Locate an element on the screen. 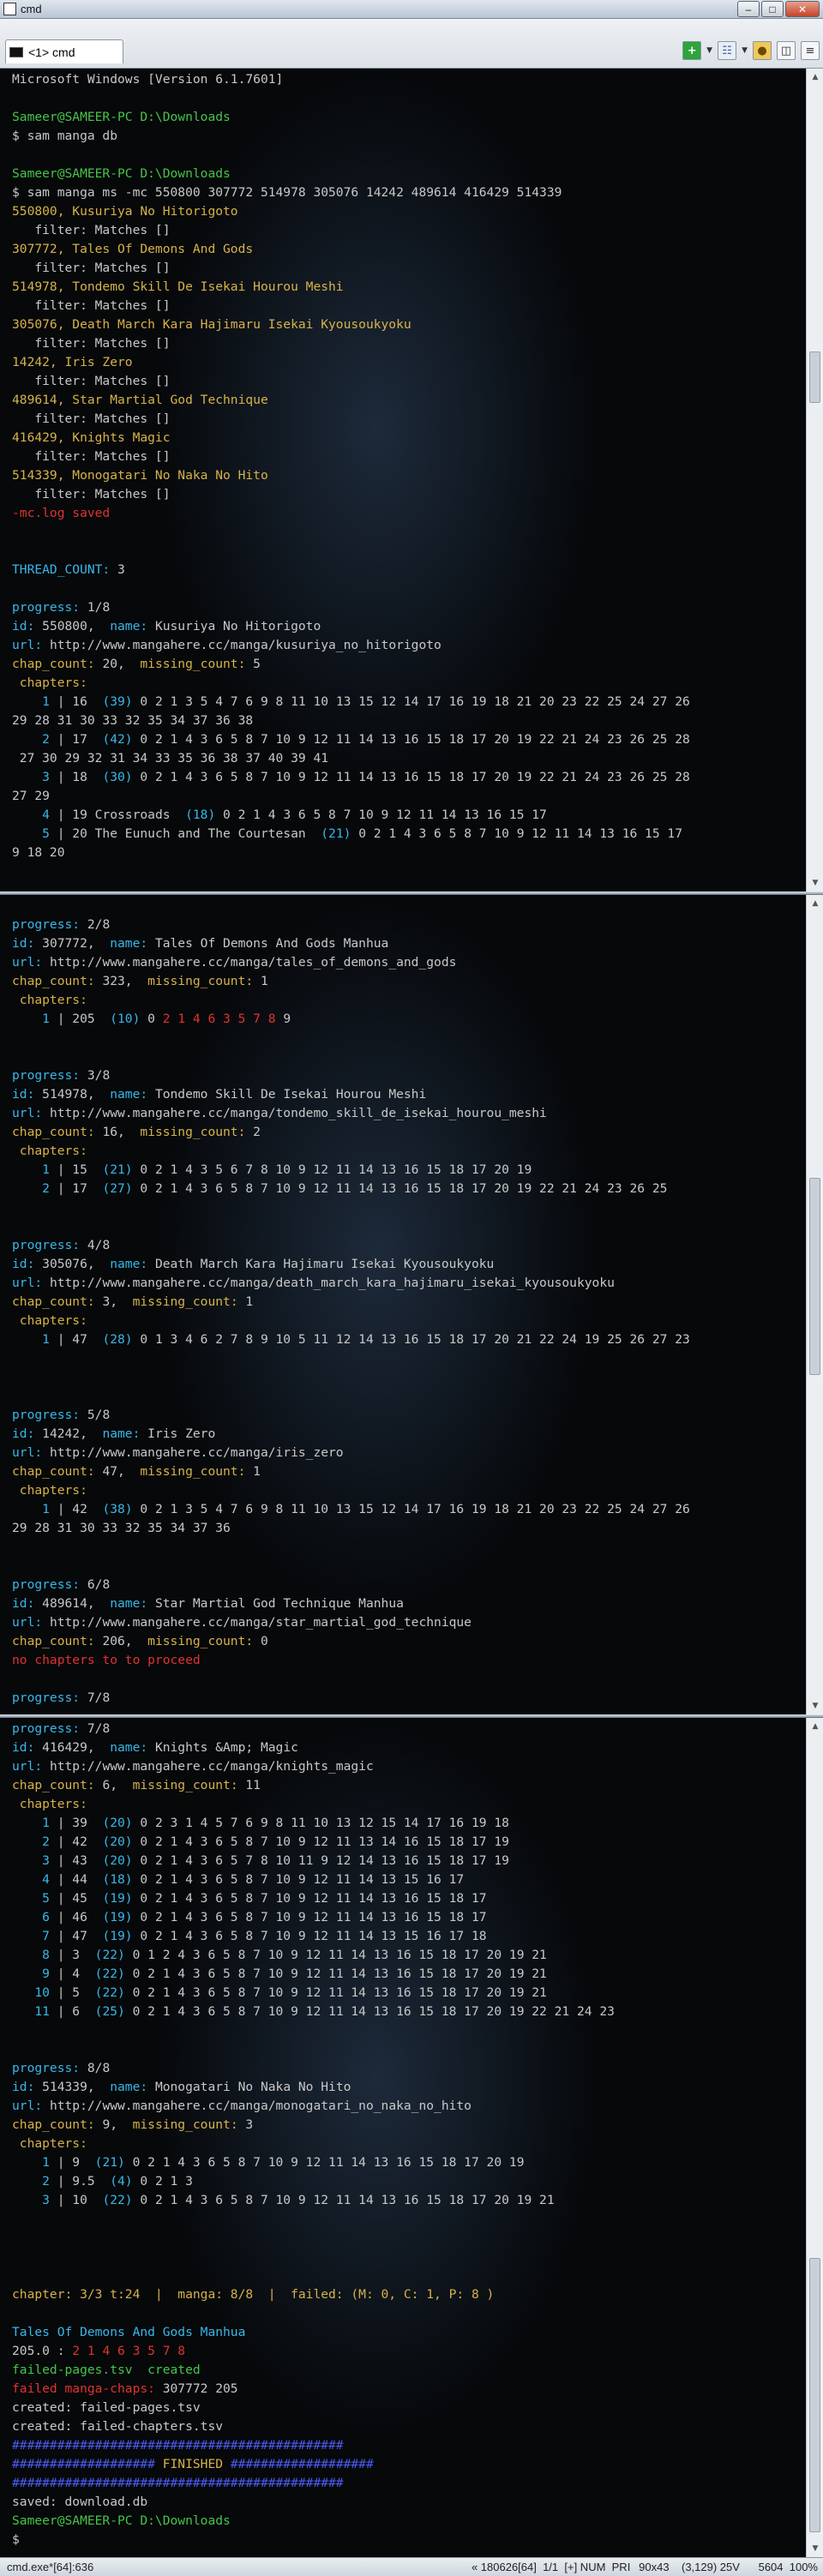 The image size is (823, 2576). console-text: 0 is located at coordinates (264, 1641).